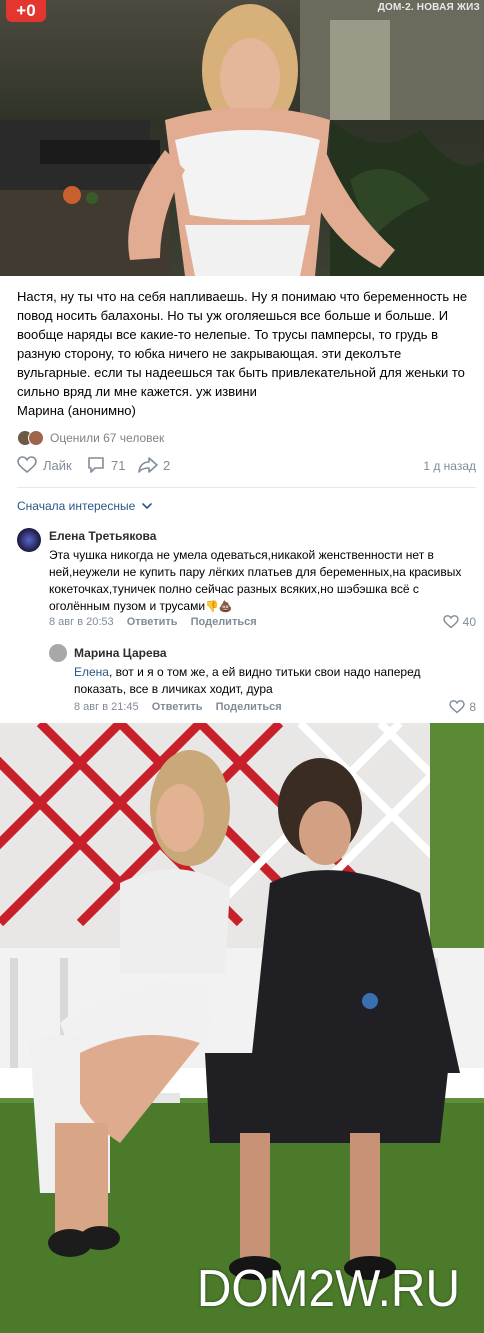 The width and height of the screenshot is (484, 1333). Describe the element at coordinates (449, 466) in the screenshot. I see `post-time: 1 д назад` at that location.